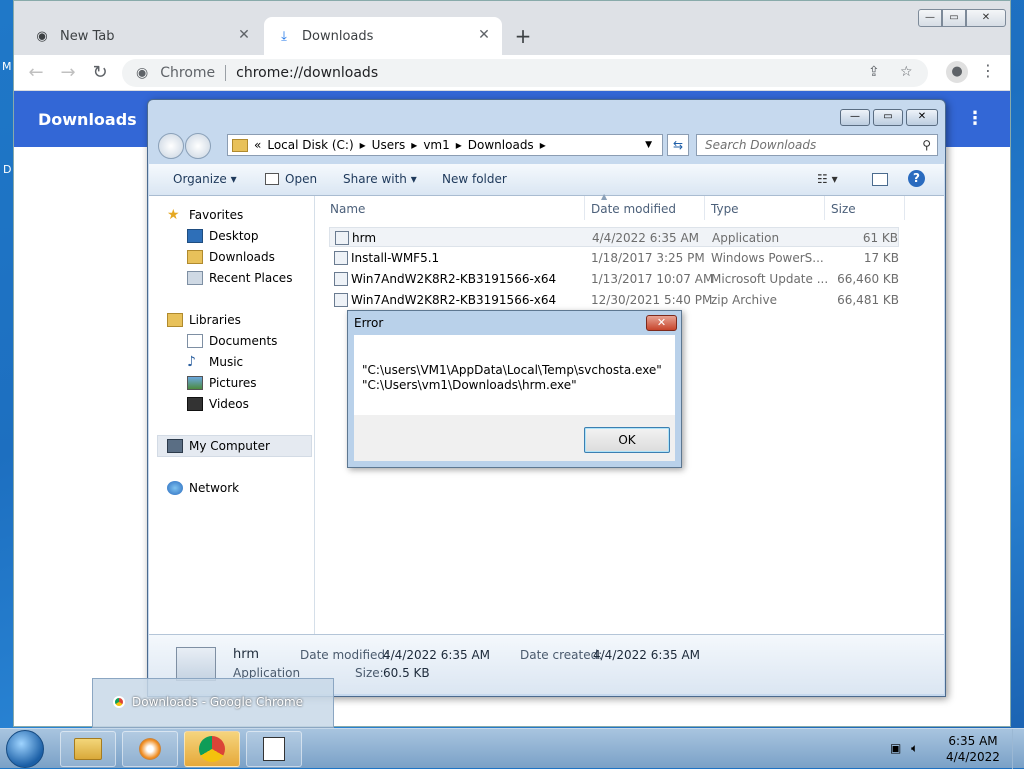 Image resolution: width=1024 pixels, height=769 pixels. I want to click on media-player-icon, so click(150, 749).